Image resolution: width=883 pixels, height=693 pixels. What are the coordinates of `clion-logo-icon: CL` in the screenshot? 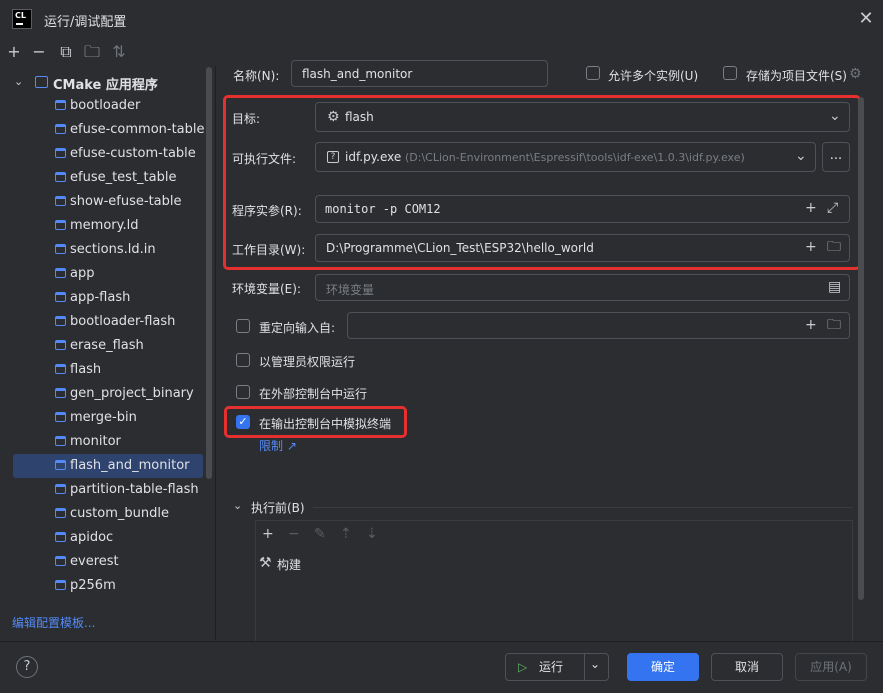 It's located at (22, 19).